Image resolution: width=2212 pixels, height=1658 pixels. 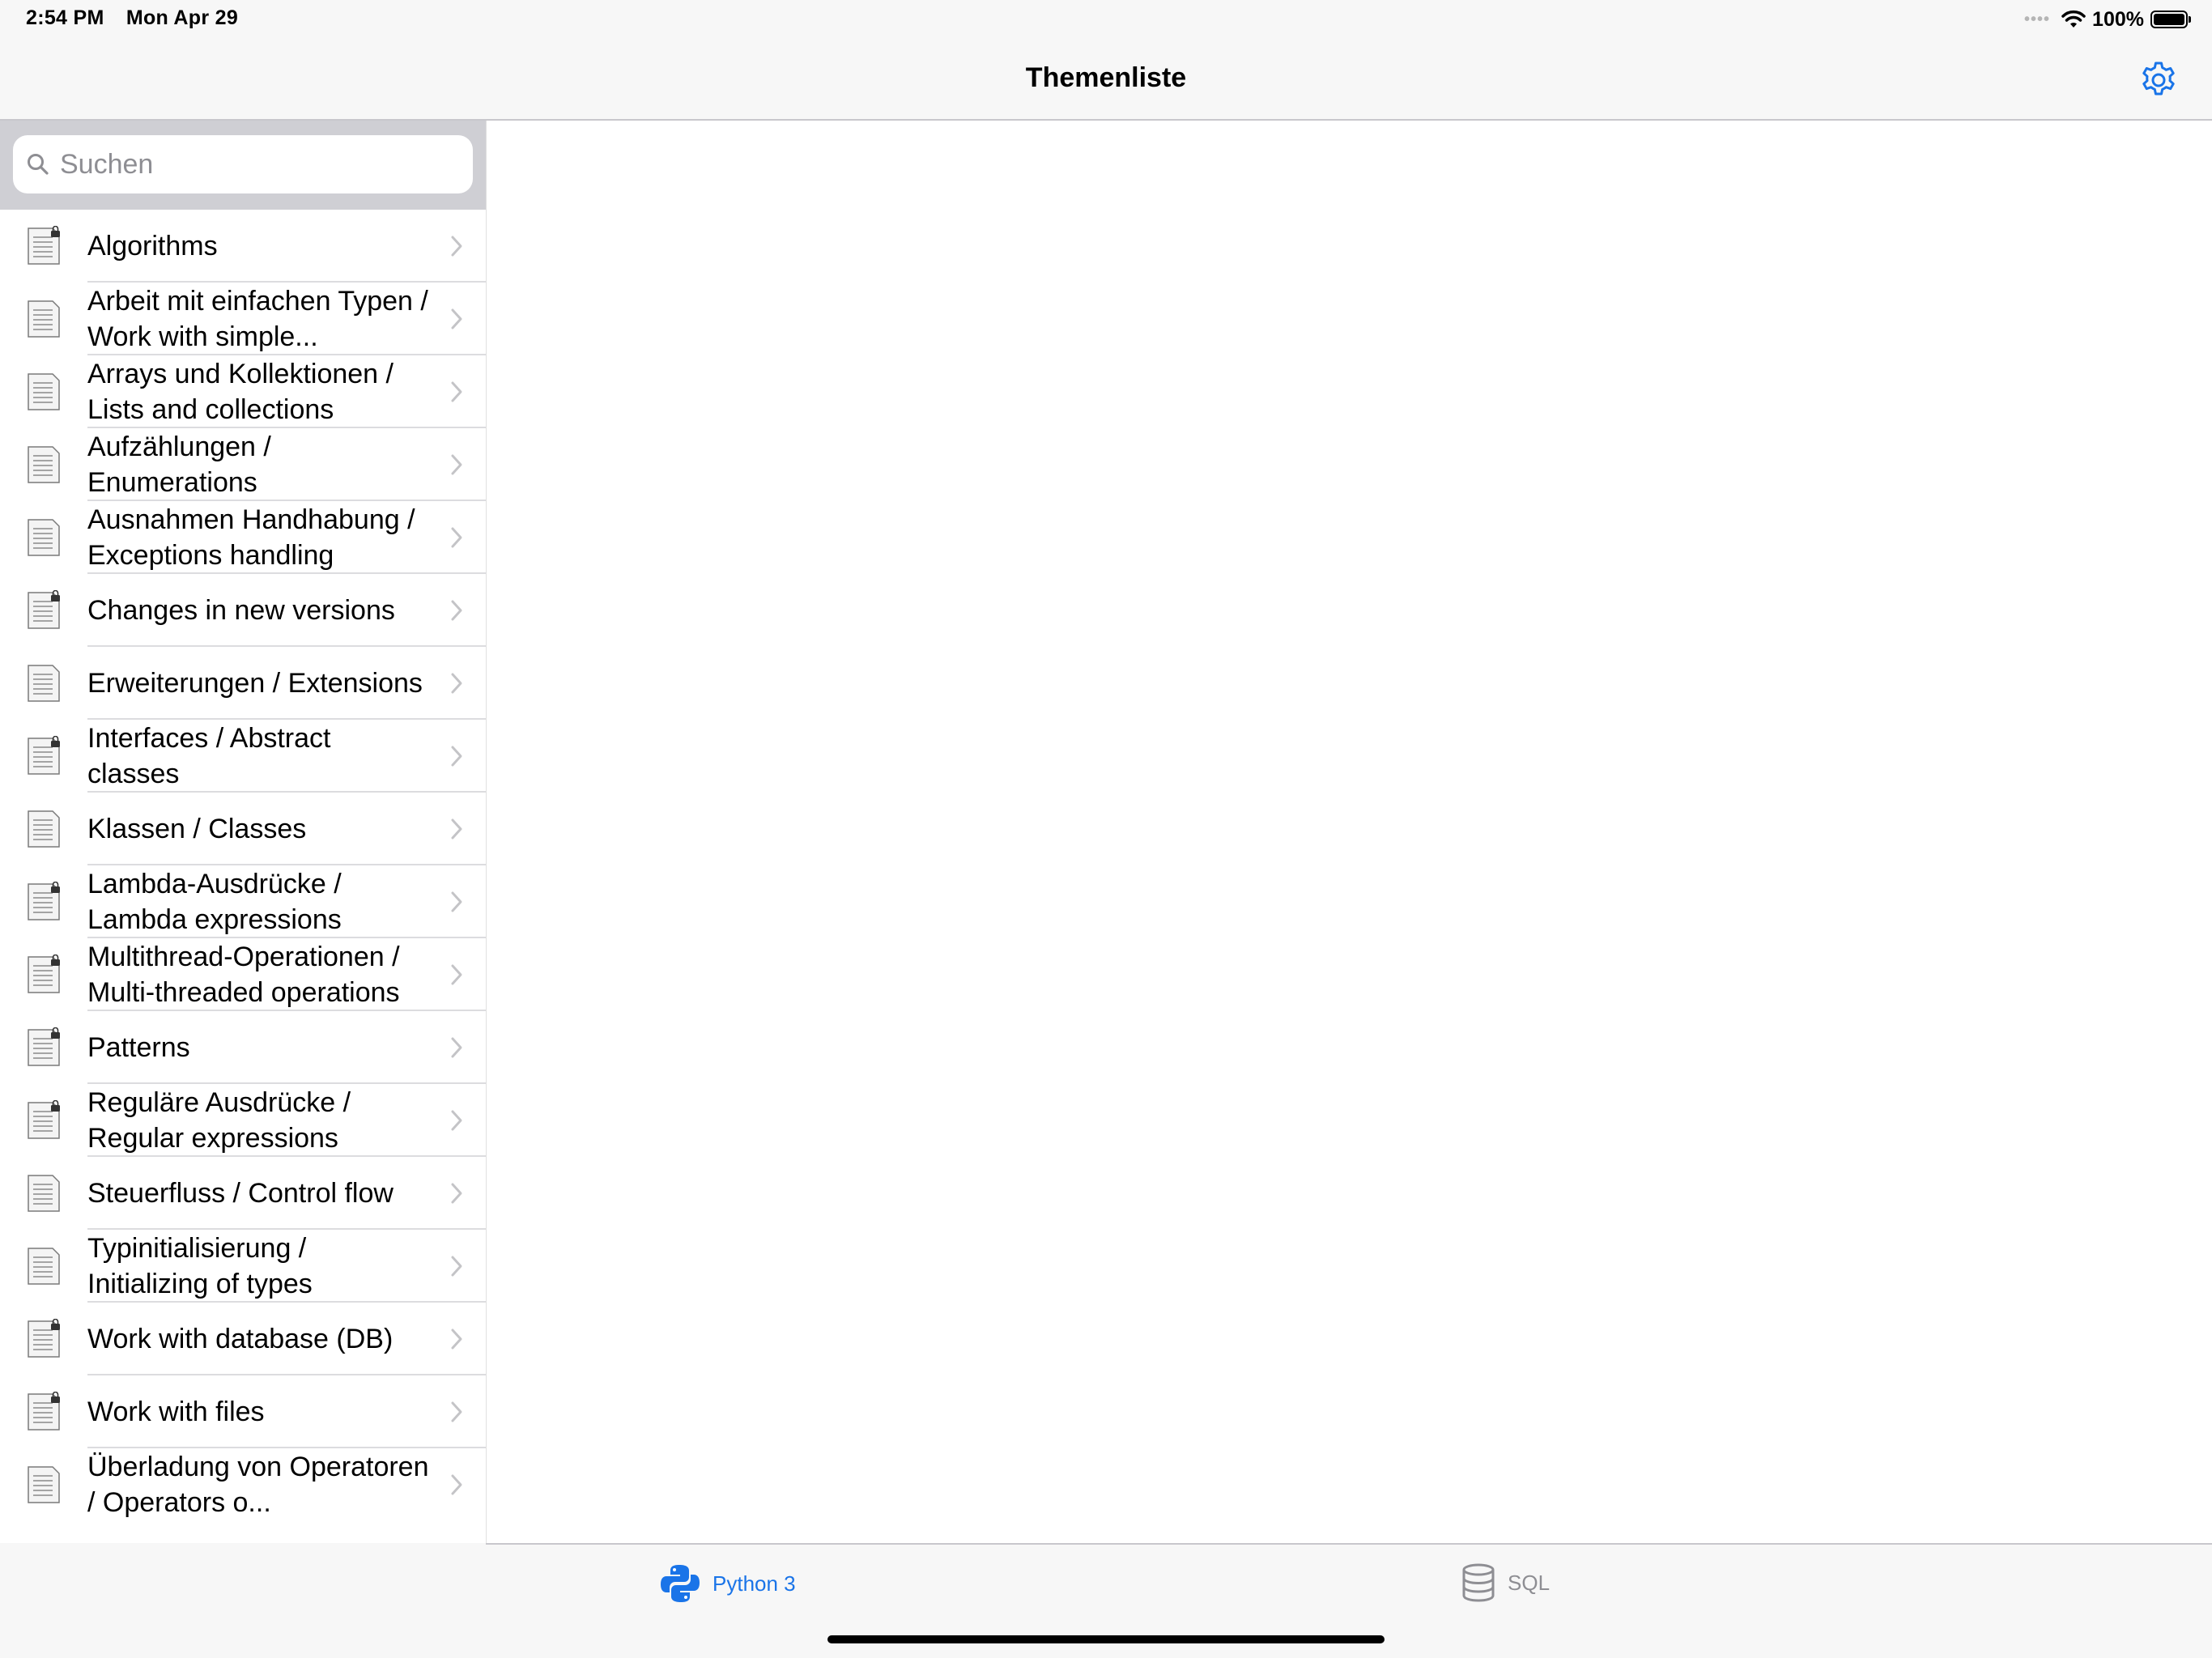 I want to click on topic-list-item: Work with files, so click(x=243, y=1411).